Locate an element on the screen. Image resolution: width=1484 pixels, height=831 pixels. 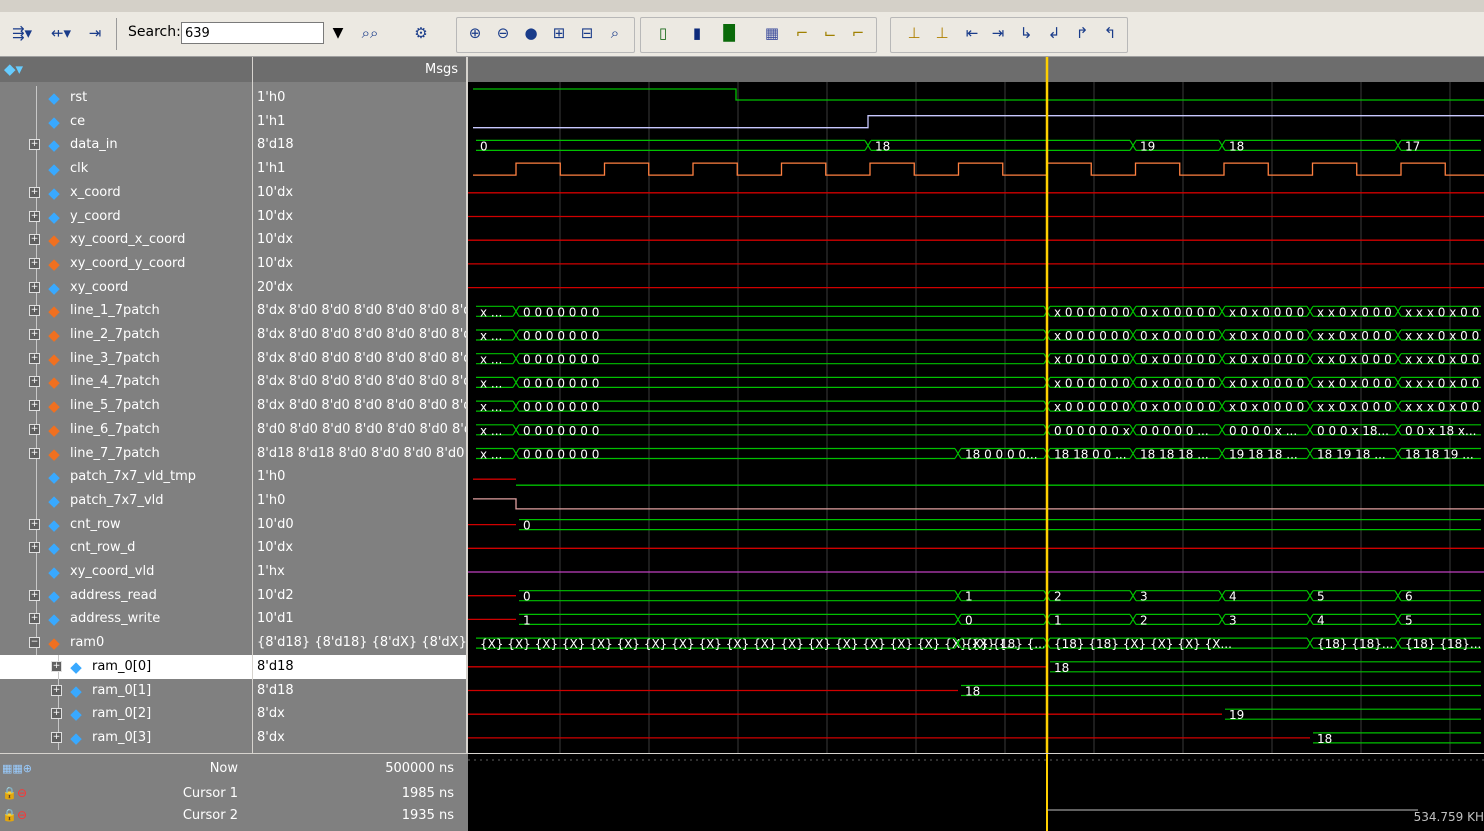
signal-row: + ◆ line_5_7patch is located at coordinates (126, 406).